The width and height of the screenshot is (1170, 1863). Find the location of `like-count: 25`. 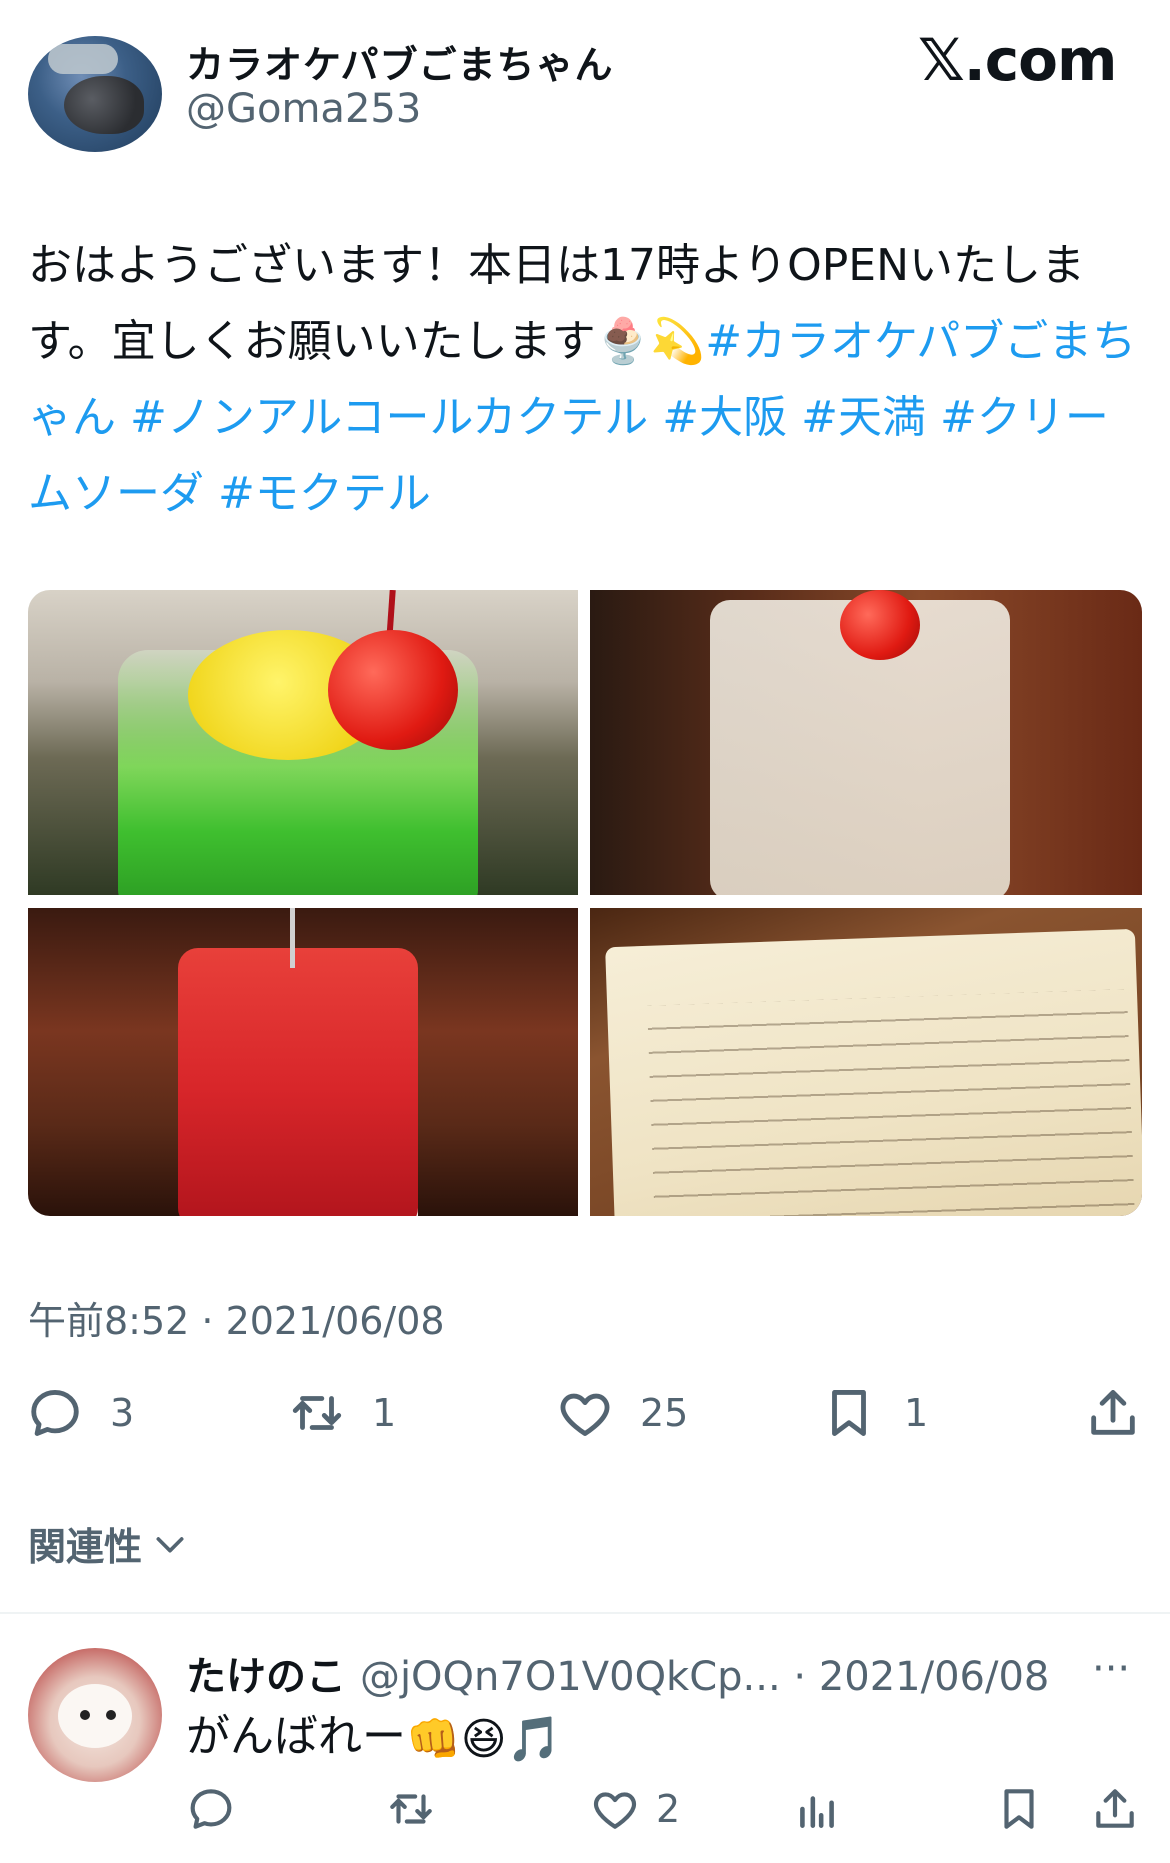

like-count: 25 is located at coordinates (664, 1413).